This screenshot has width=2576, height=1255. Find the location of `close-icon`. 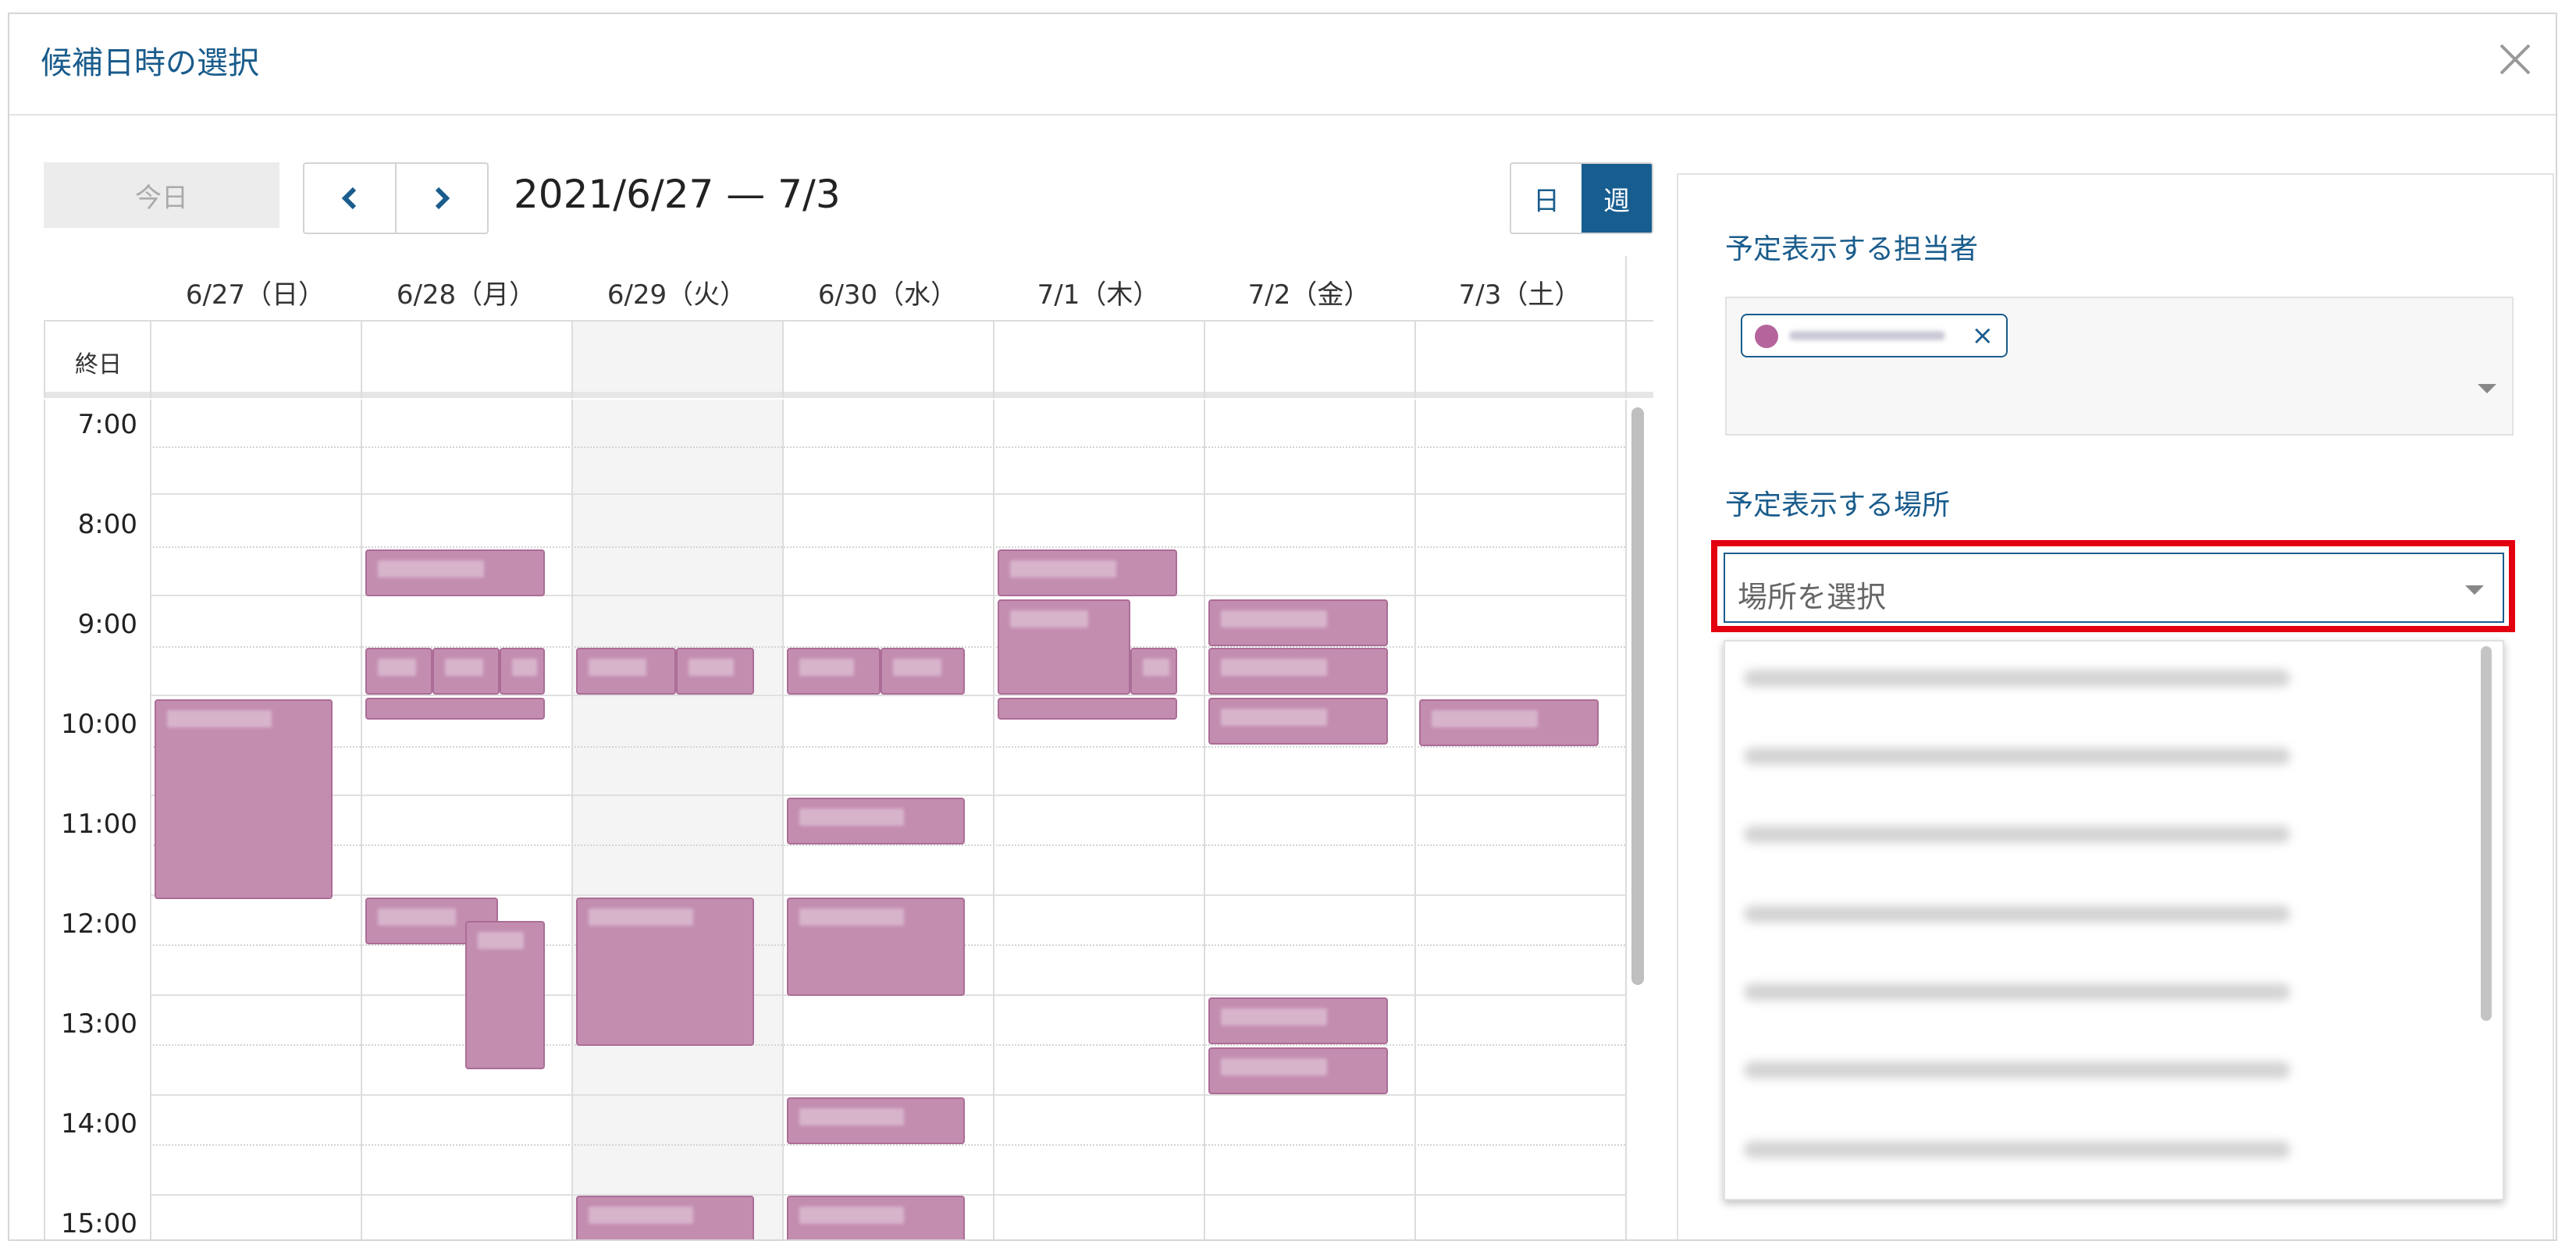

close-icon is located at coordinates (2515, 59).